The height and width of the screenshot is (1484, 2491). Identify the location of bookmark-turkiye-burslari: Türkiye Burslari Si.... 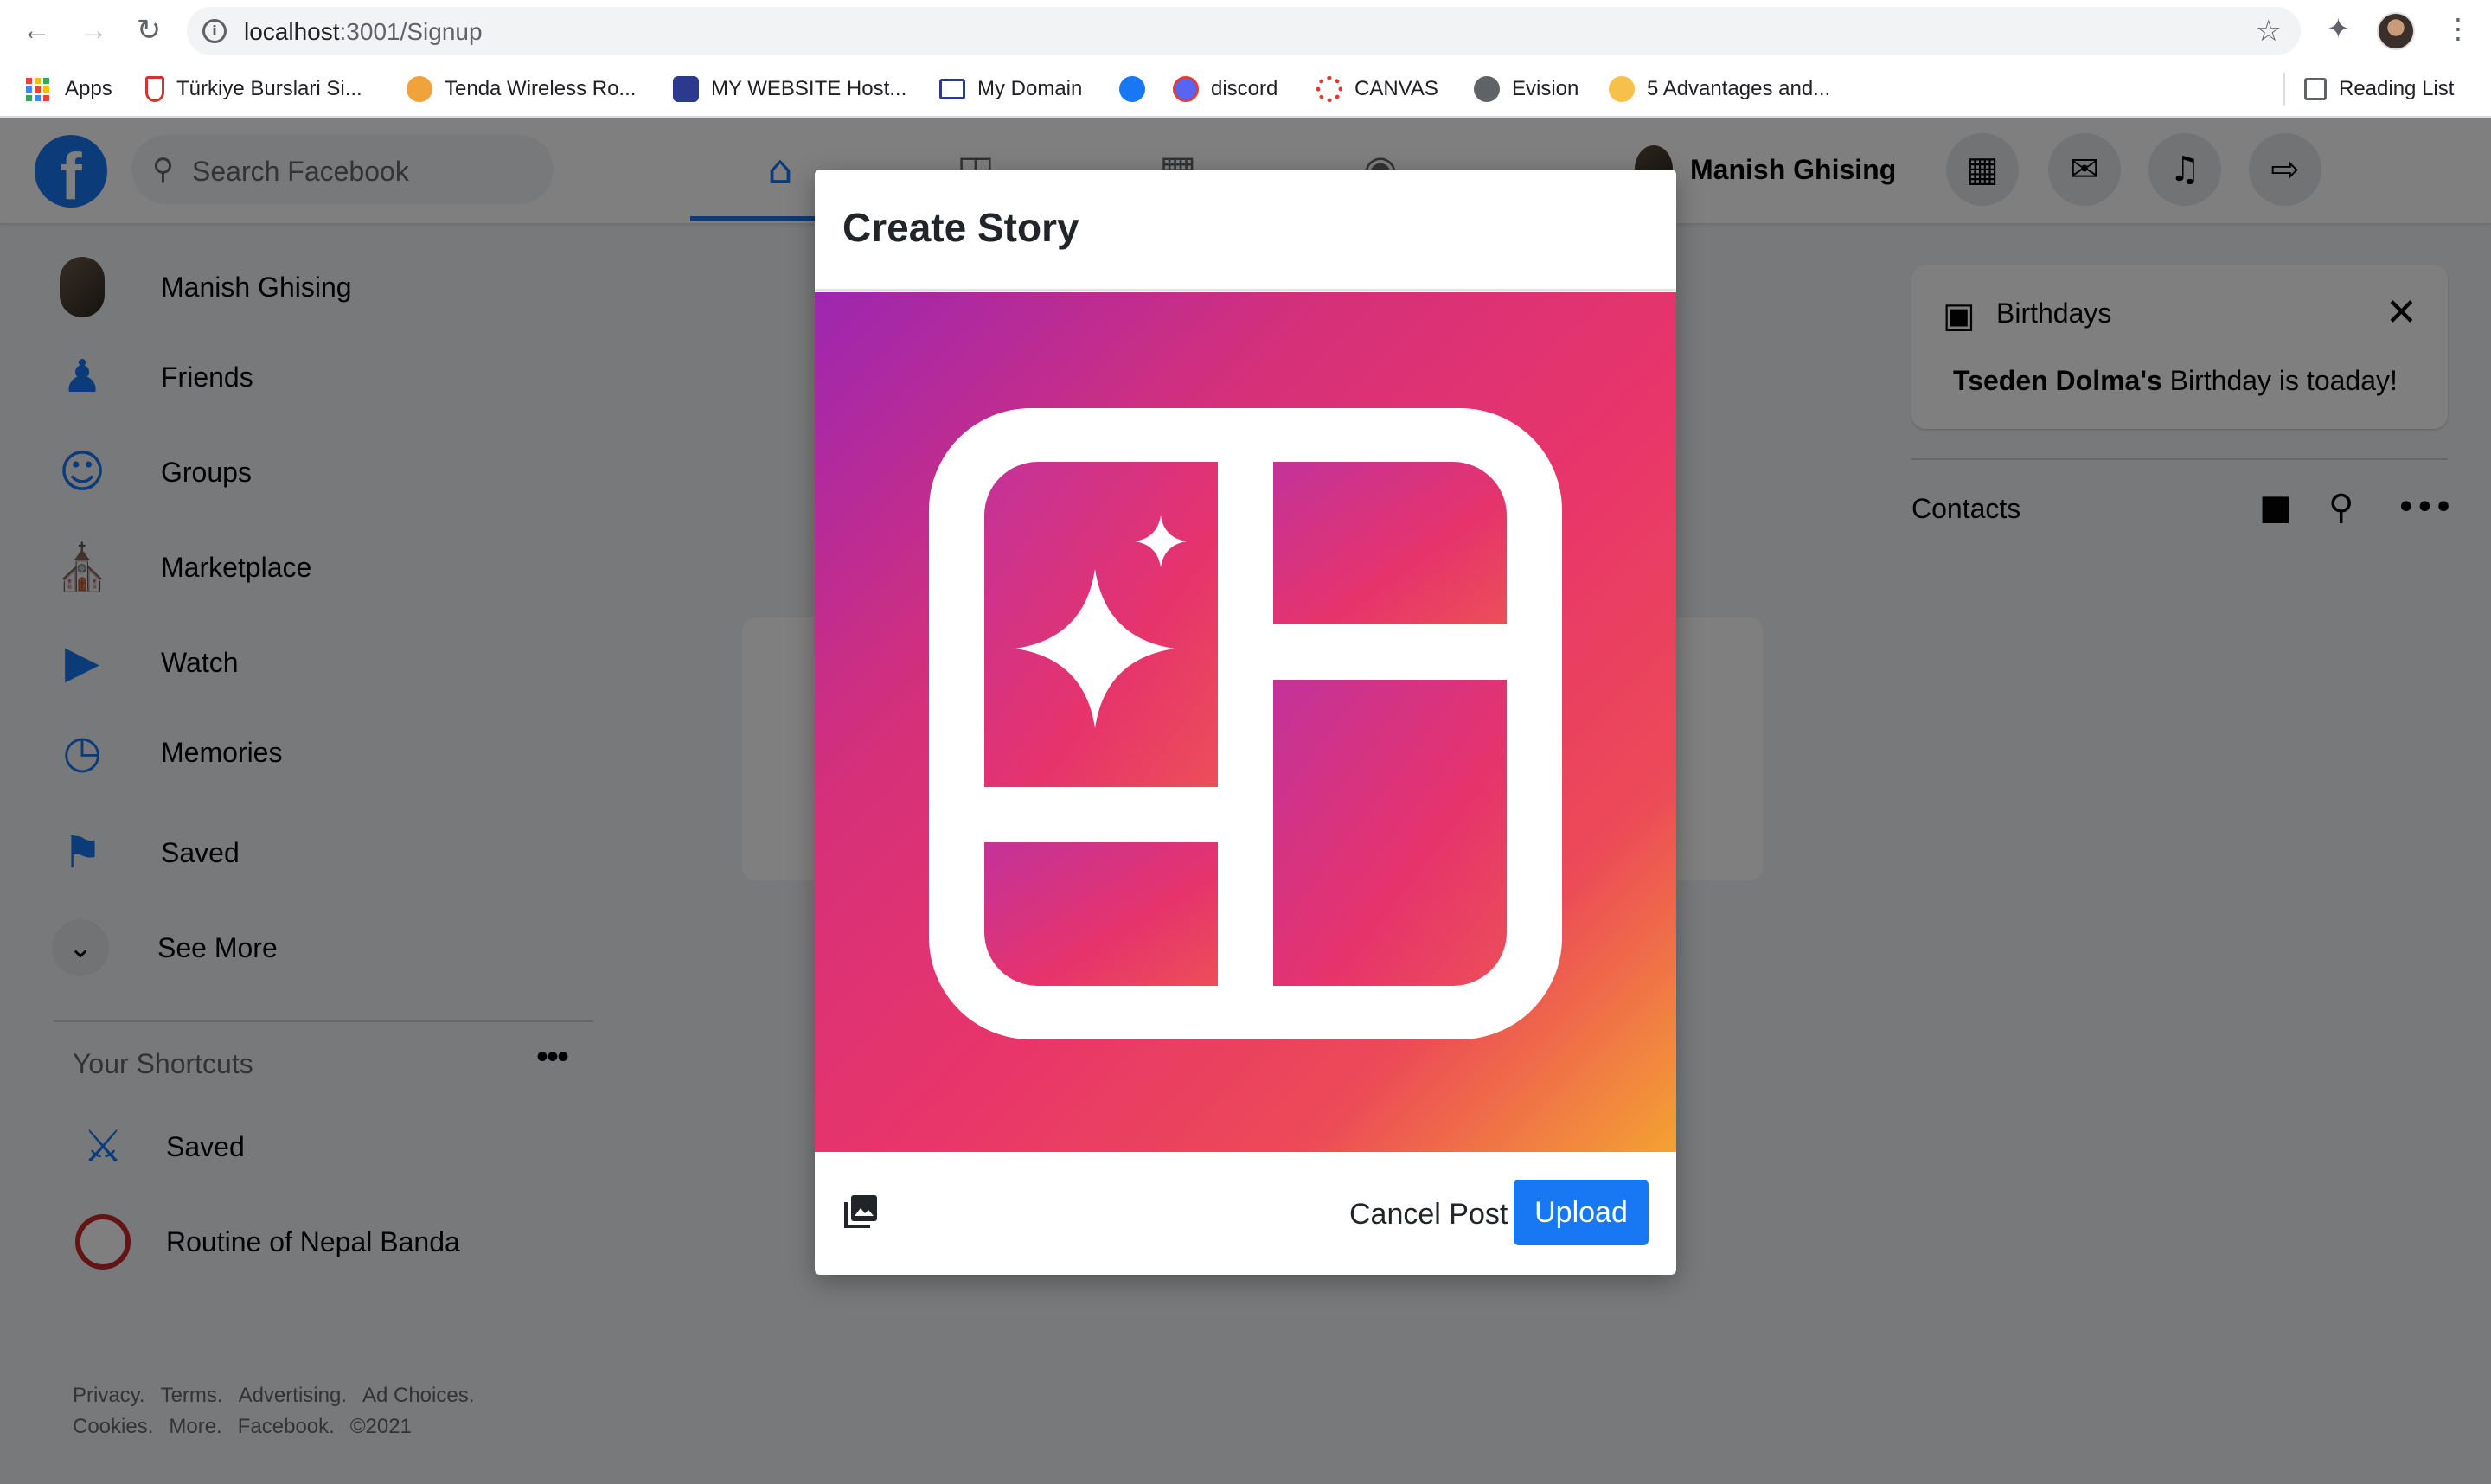
(254, 89).